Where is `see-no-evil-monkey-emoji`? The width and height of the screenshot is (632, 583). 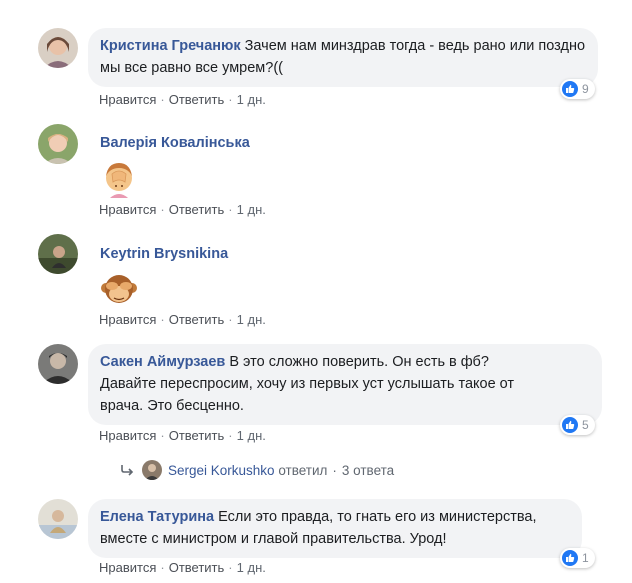
see-no-evil-monkey-emoji is located at coordinates (119, 289).